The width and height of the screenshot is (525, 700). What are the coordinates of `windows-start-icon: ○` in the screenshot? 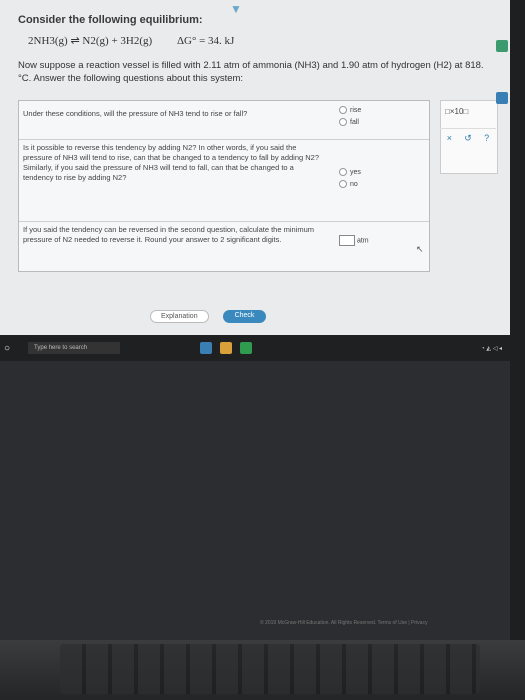 It's located at (7, 348).